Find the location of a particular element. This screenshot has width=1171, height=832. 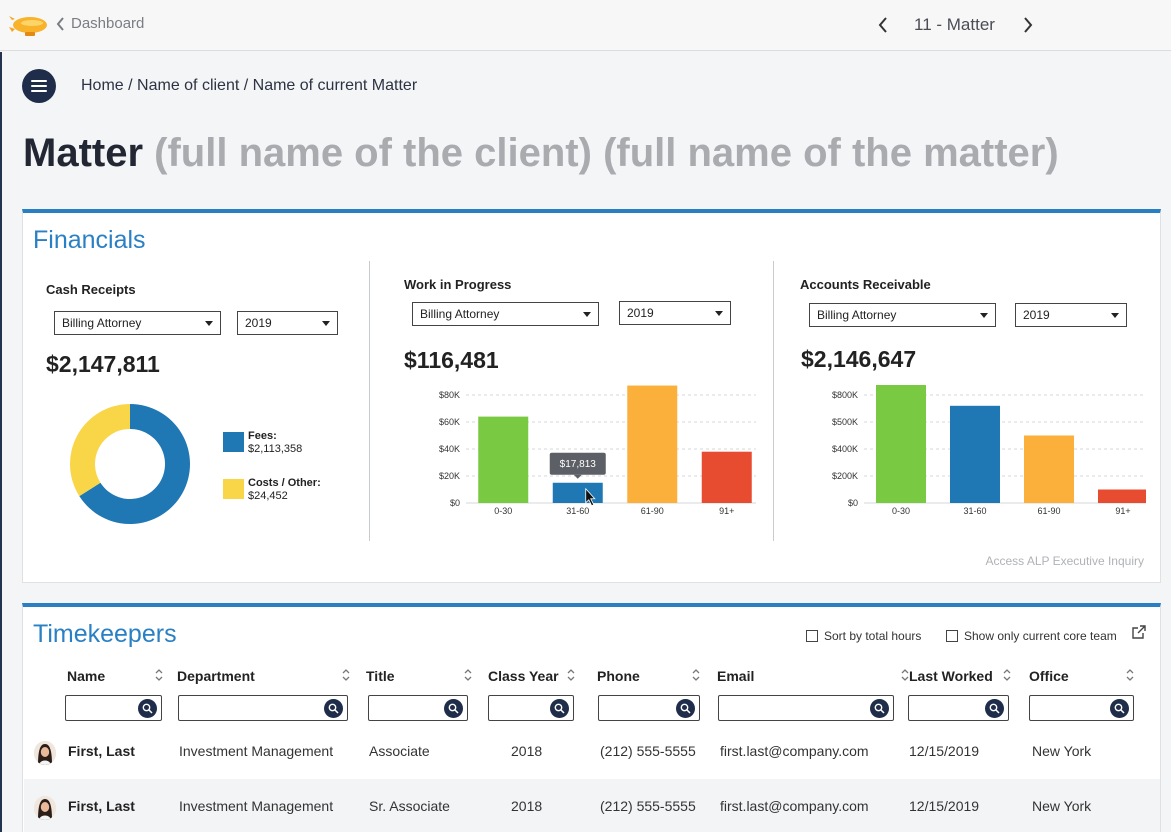

y-tick-label: $400K is located at coordinates (845, 449).